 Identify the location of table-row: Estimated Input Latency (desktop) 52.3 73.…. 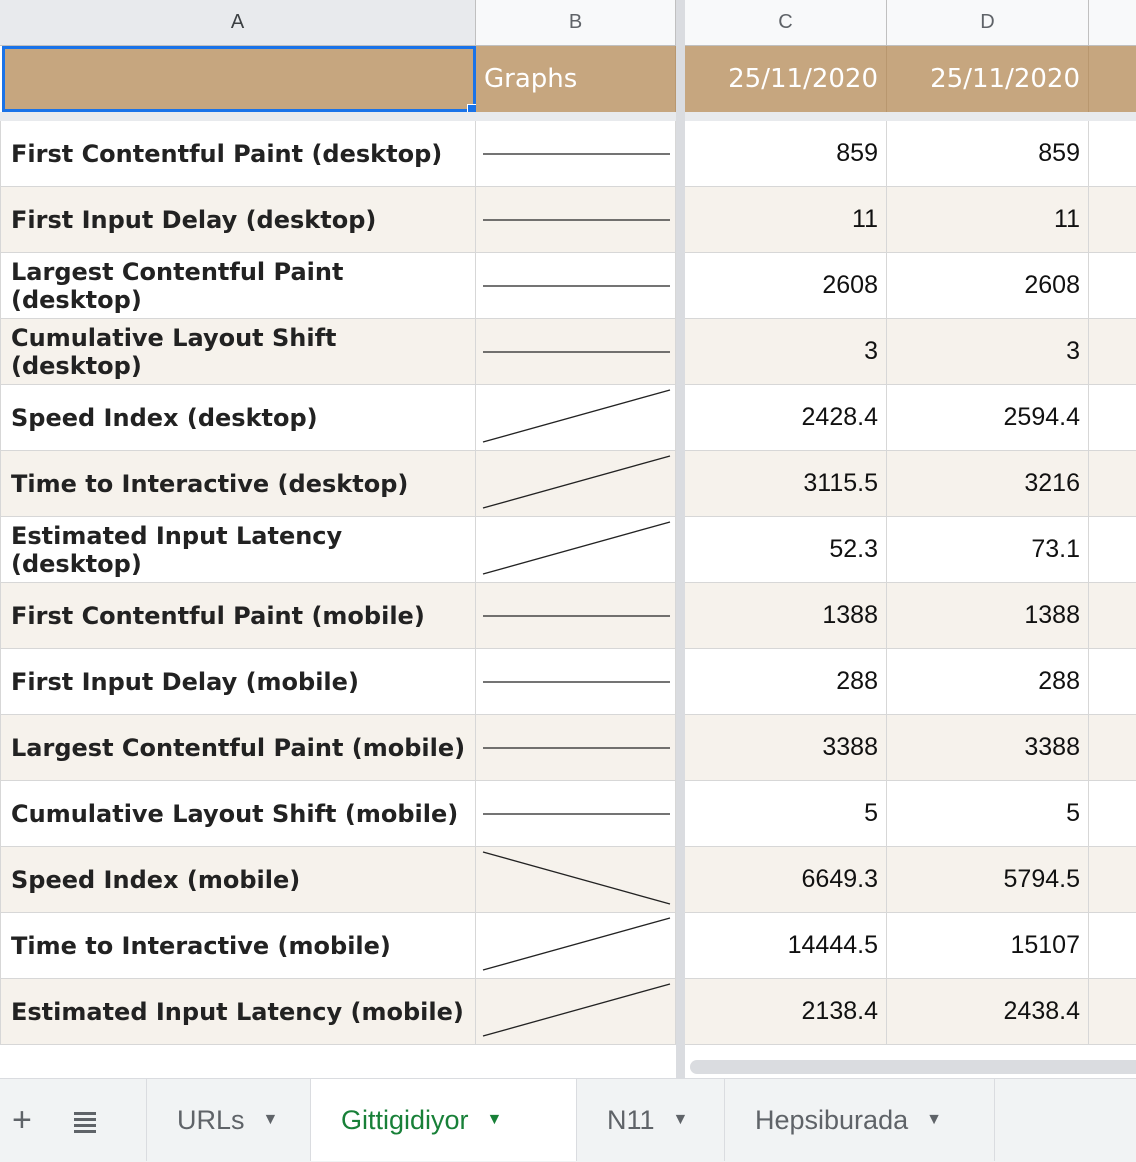
(568, 550).